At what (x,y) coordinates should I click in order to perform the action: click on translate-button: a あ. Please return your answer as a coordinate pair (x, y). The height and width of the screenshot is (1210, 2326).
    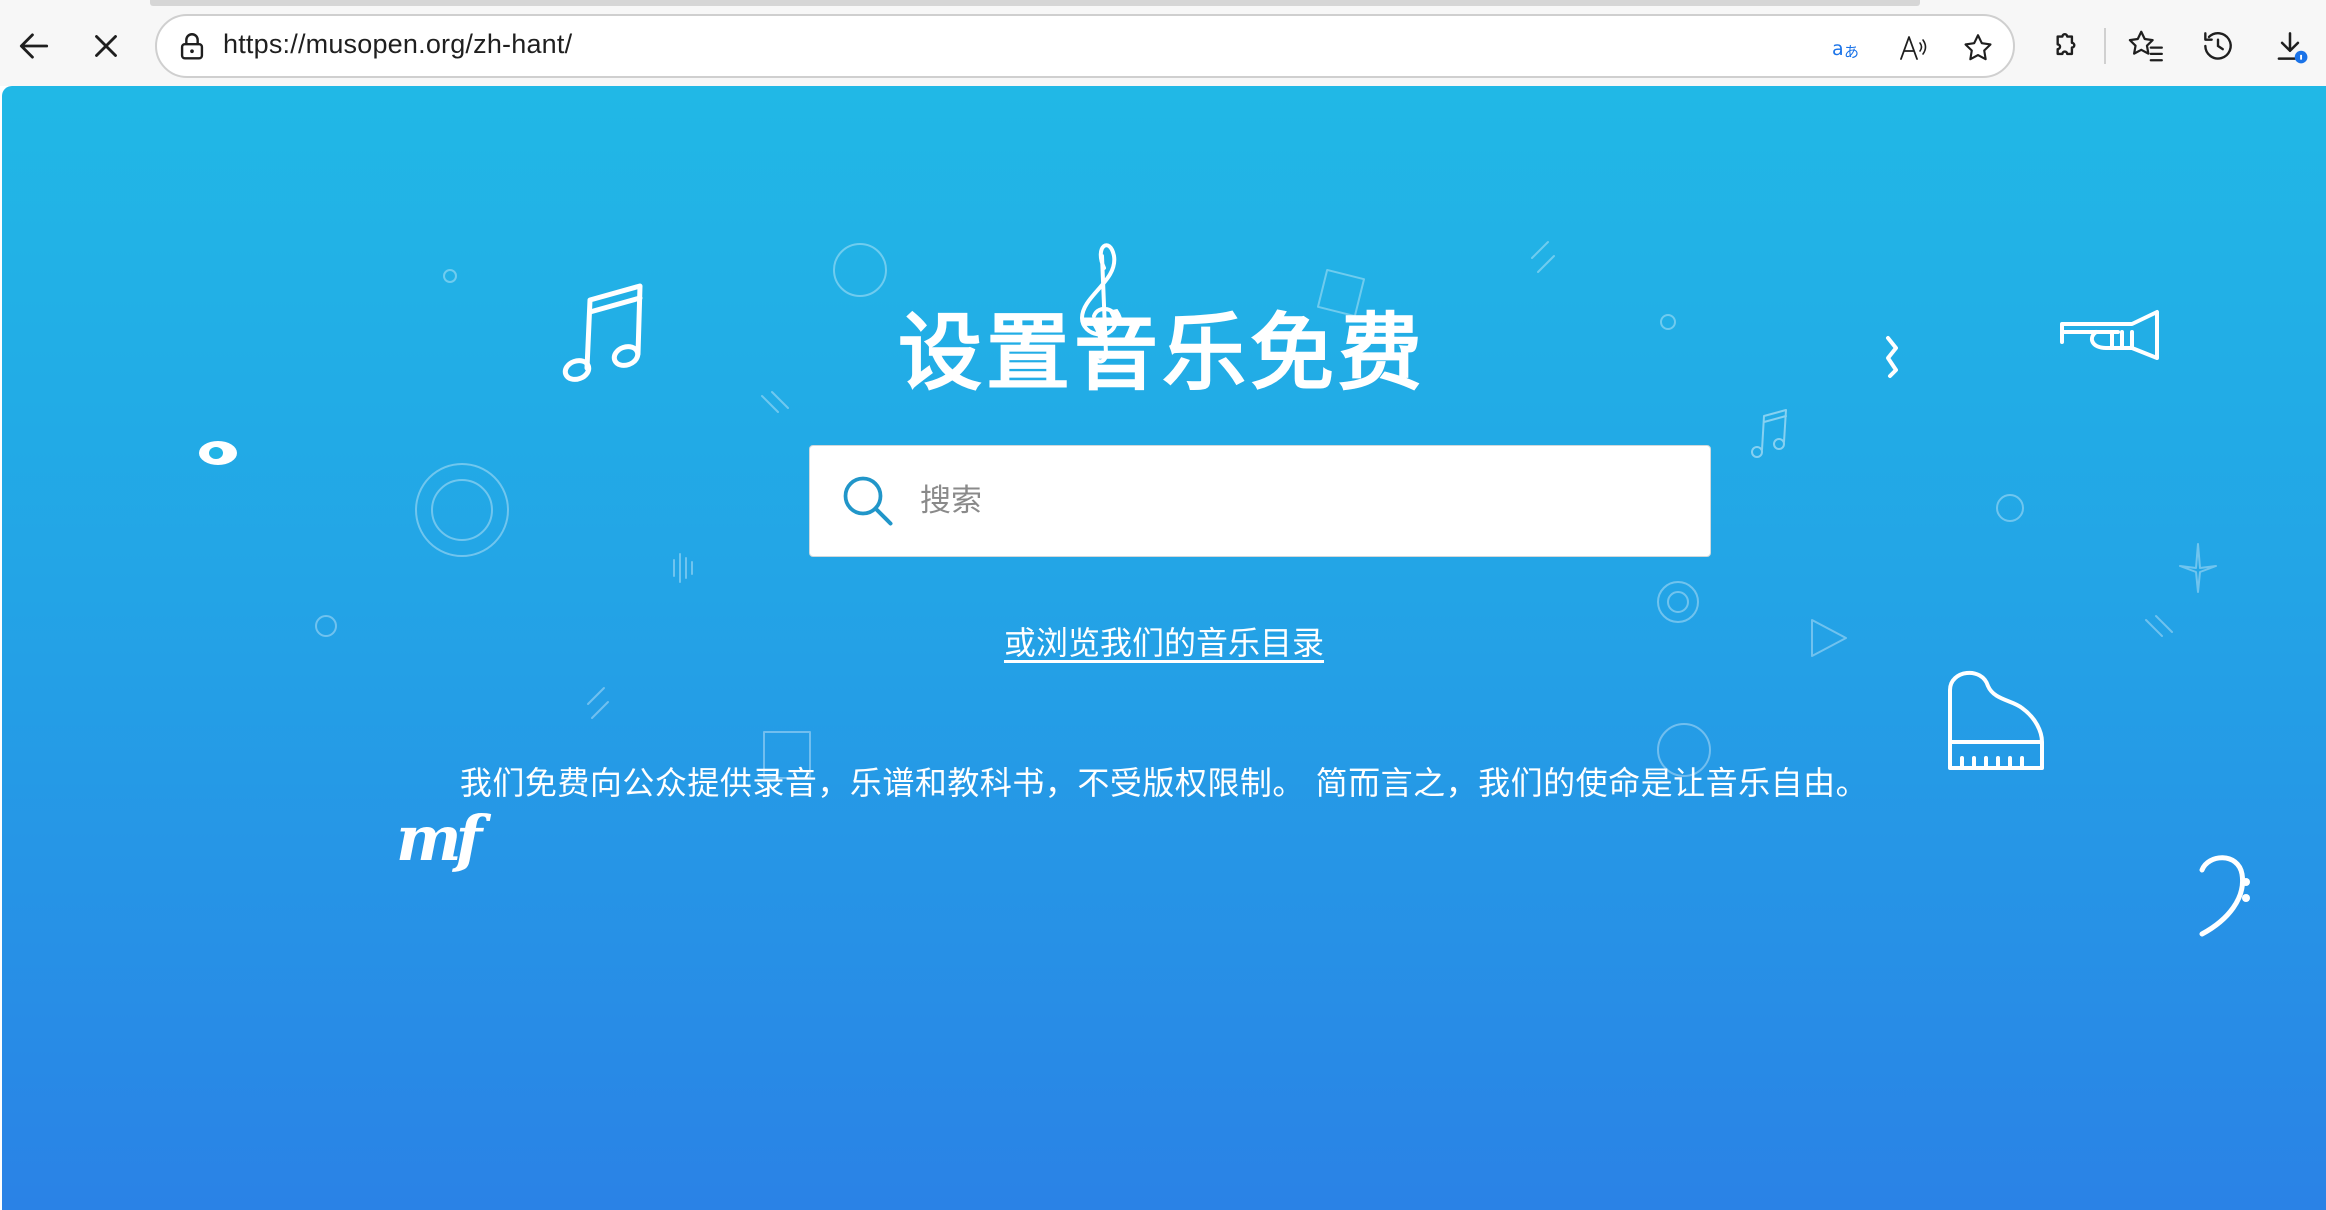
    Looking at the image, I should click on (1848, 48).